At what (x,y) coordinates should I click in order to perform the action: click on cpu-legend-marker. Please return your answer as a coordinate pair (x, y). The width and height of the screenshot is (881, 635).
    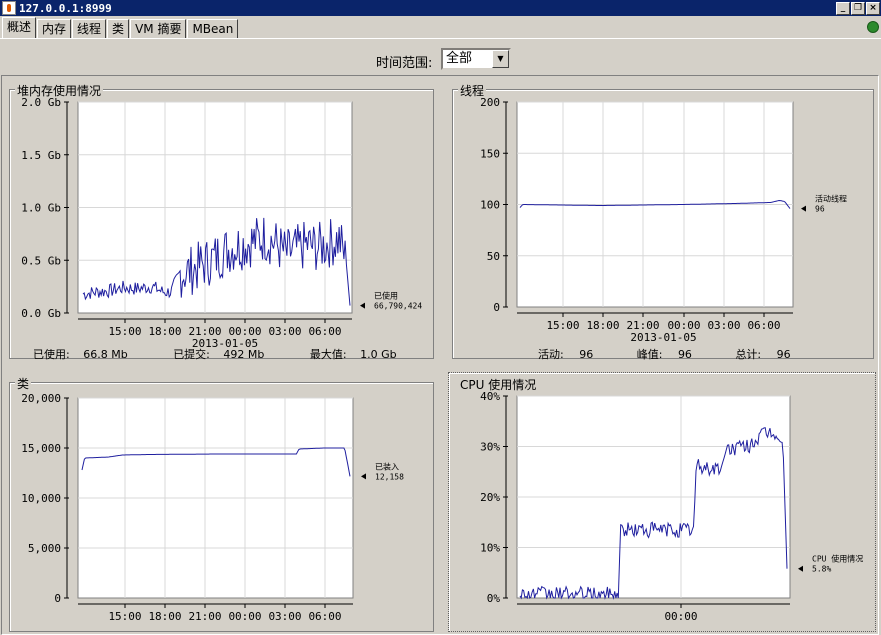
    Looking at the image, I should click on (800, 568).